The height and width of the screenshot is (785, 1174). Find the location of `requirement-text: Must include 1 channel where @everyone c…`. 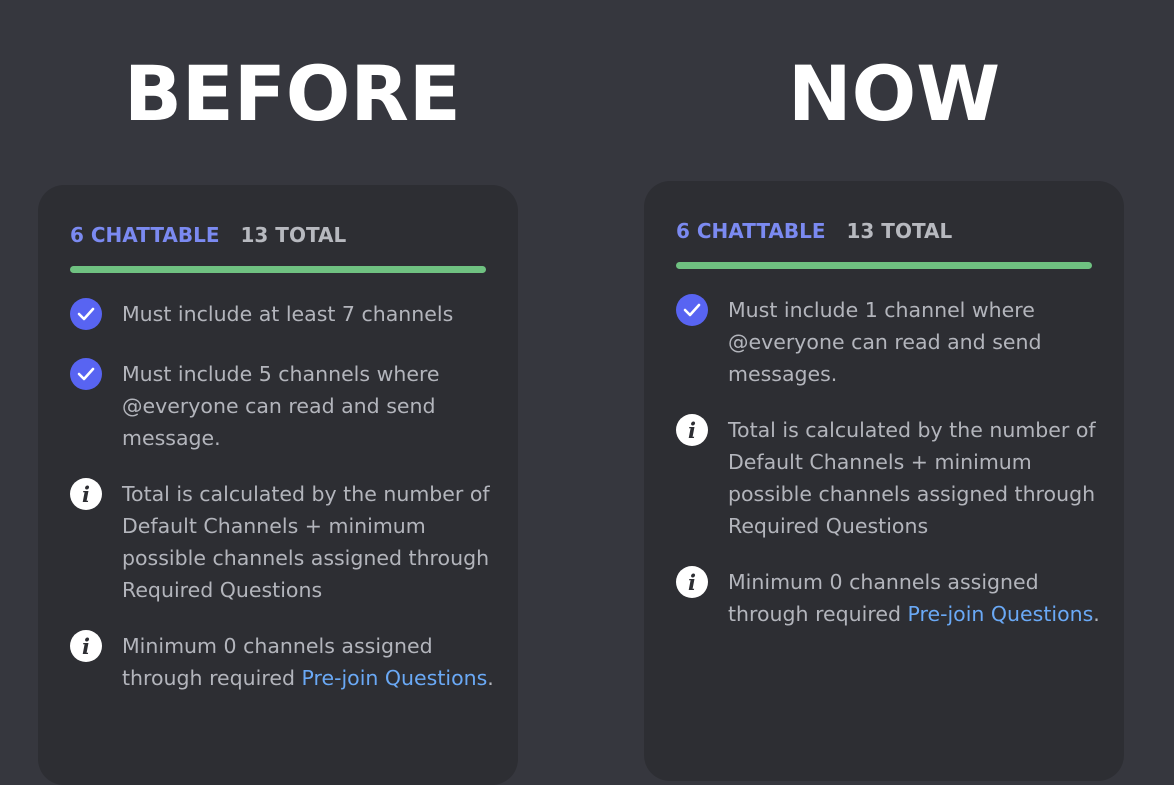

requirement-text: Must include 1 channel where @everyone c… is located at coordinates (885, 342).